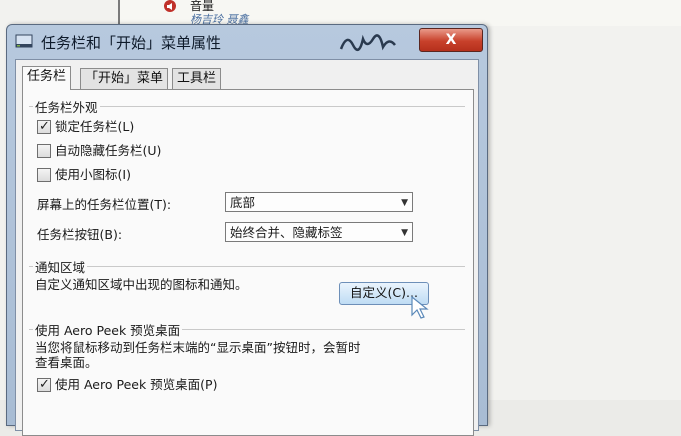  I want to click on aero-peek-description-line1: 当您将鼠标移动到任务栏末端的“显示桌面”按钮时，会暂时, so click(198, 347).